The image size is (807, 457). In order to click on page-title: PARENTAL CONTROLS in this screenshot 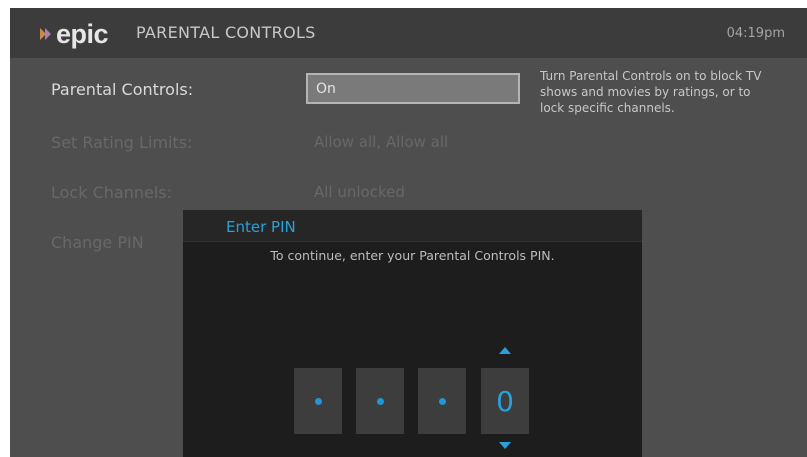, I will do `click(226, 32)`.